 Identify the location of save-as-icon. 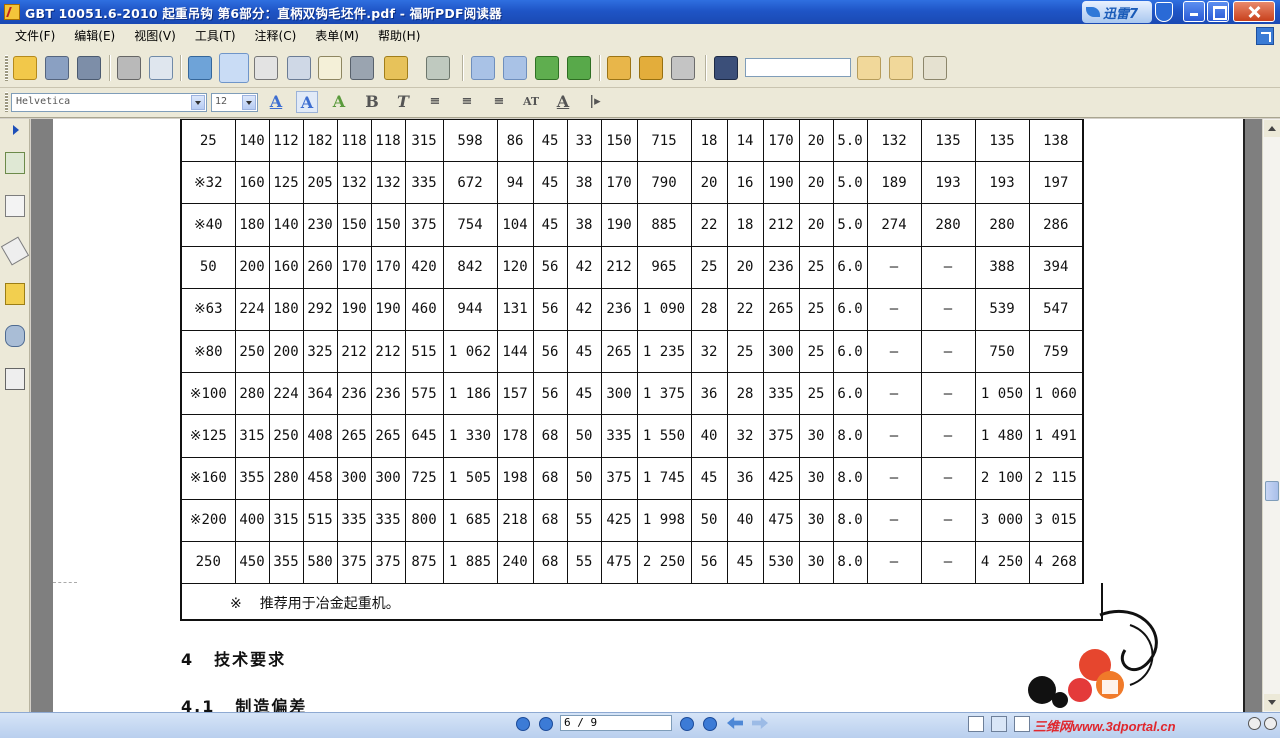
(89, 68).